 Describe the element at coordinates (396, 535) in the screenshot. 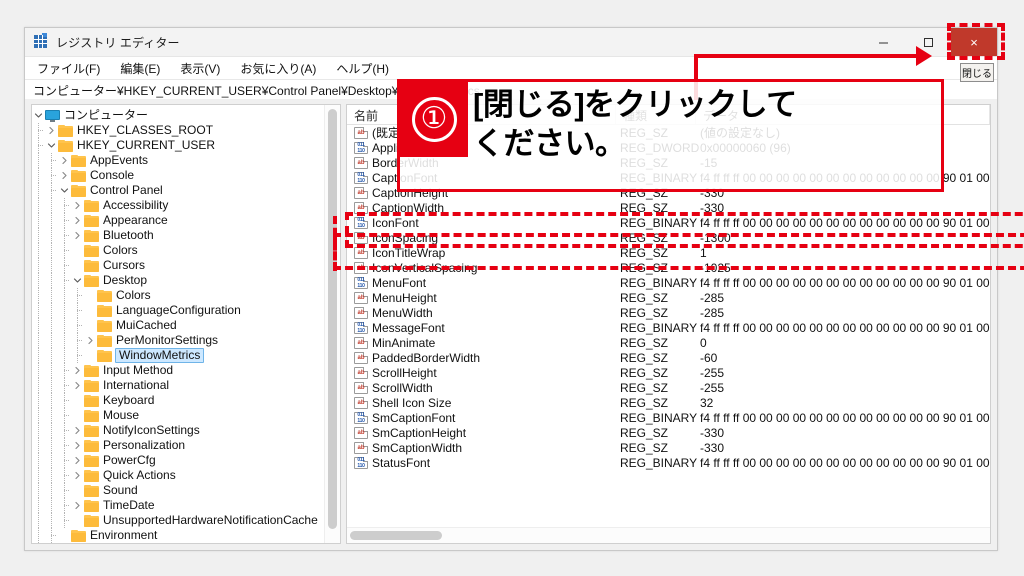

I see `values-scroll-thumb` at that location.